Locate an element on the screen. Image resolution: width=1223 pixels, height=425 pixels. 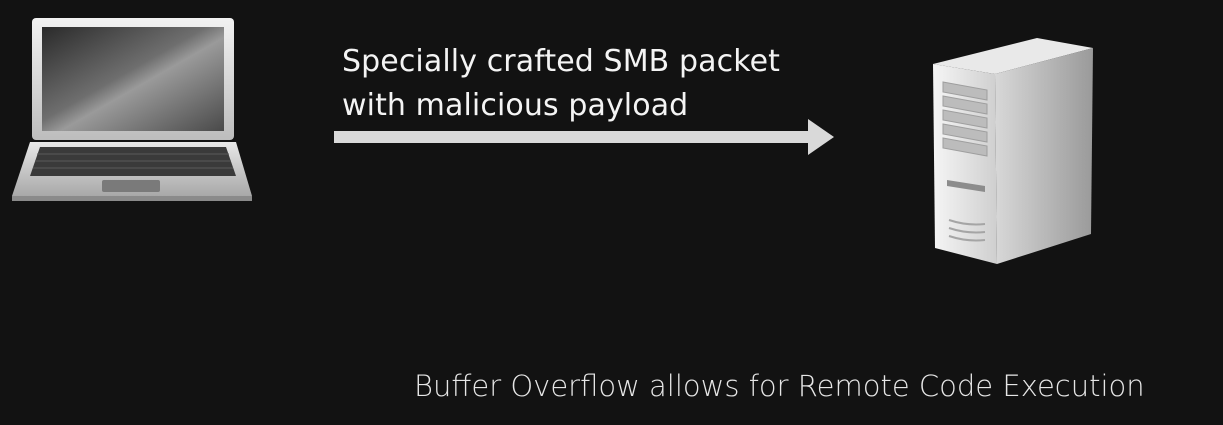
arrow-right-icon is located at coordinates (584, 137).